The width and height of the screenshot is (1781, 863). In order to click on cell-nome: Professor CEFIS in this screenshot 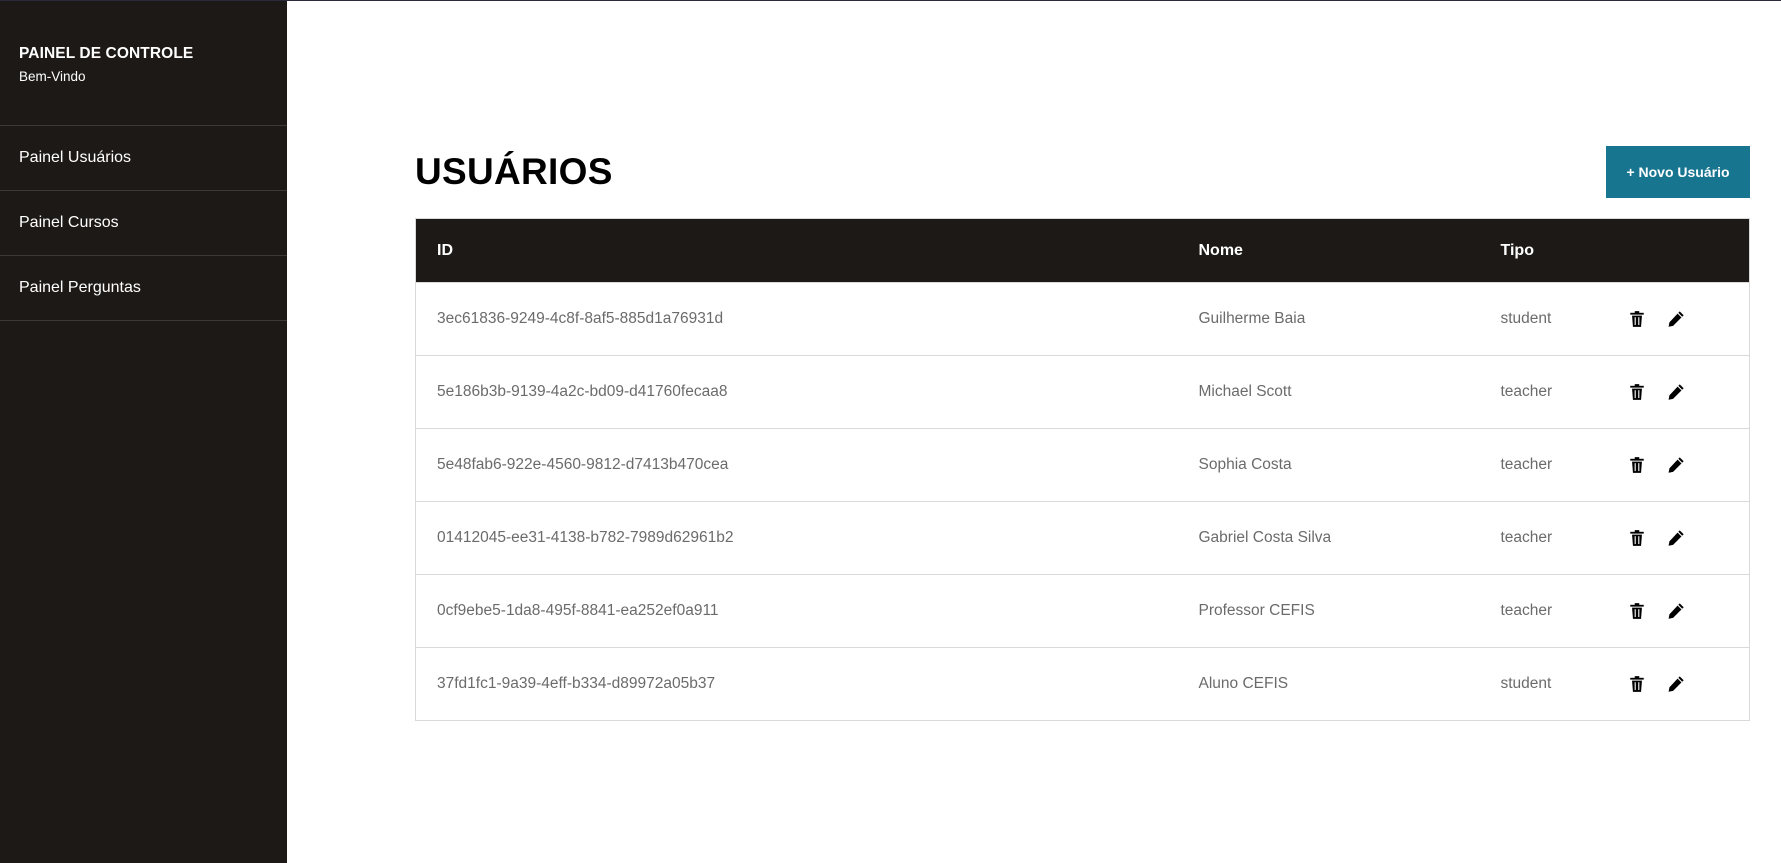, I will do `click(1328, 611)`.